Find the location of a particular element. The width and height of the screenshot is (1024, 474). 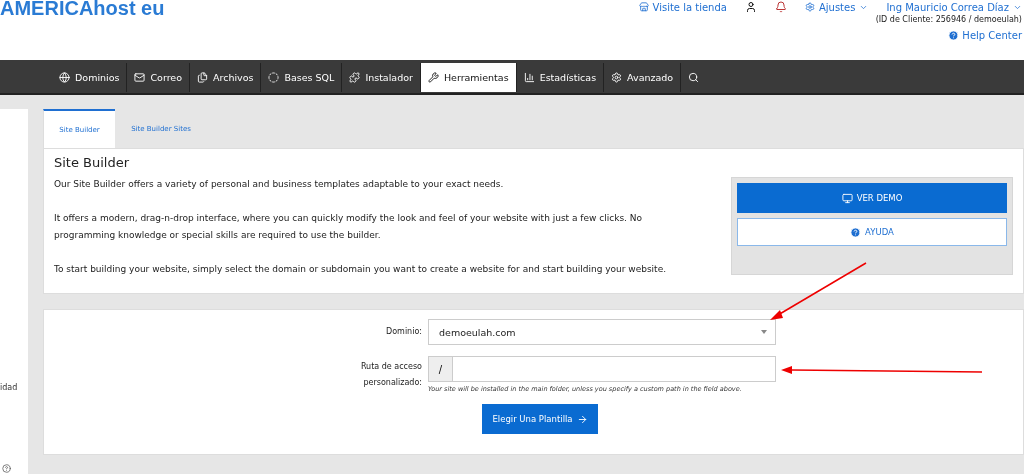

arrow-right-icon is located at coordinates (582, 419).